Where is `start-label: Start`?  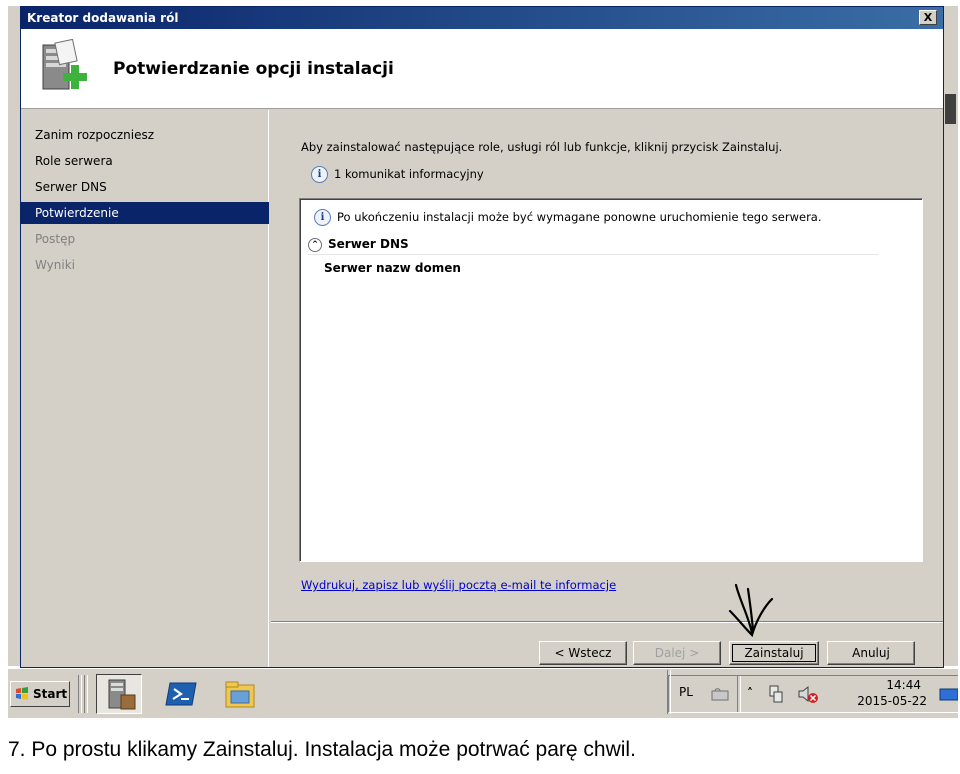
start-label: Start is located at coordinates (50, 694).